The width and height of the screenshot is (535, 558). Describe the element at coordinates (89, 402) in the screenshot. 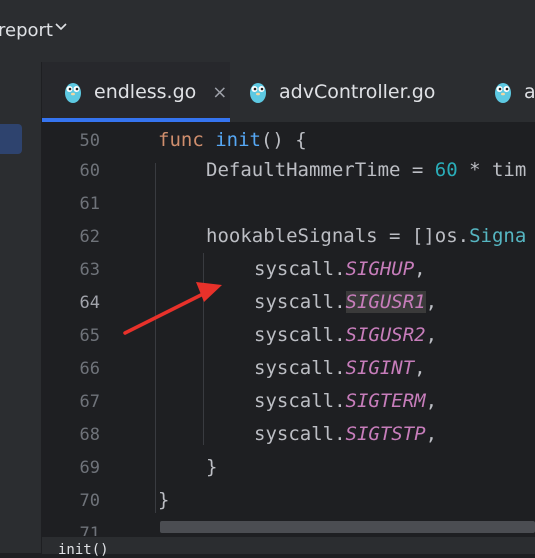

I see `line-number: 67` at that location.